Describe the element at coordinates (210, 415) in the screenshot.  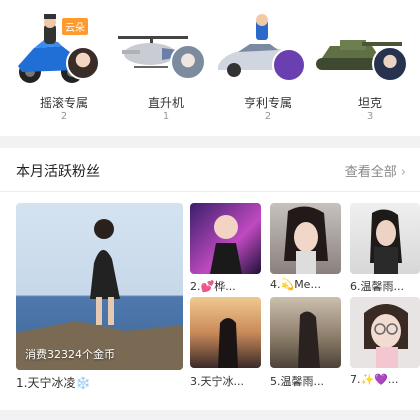
I see `bottom-divider` at that location.